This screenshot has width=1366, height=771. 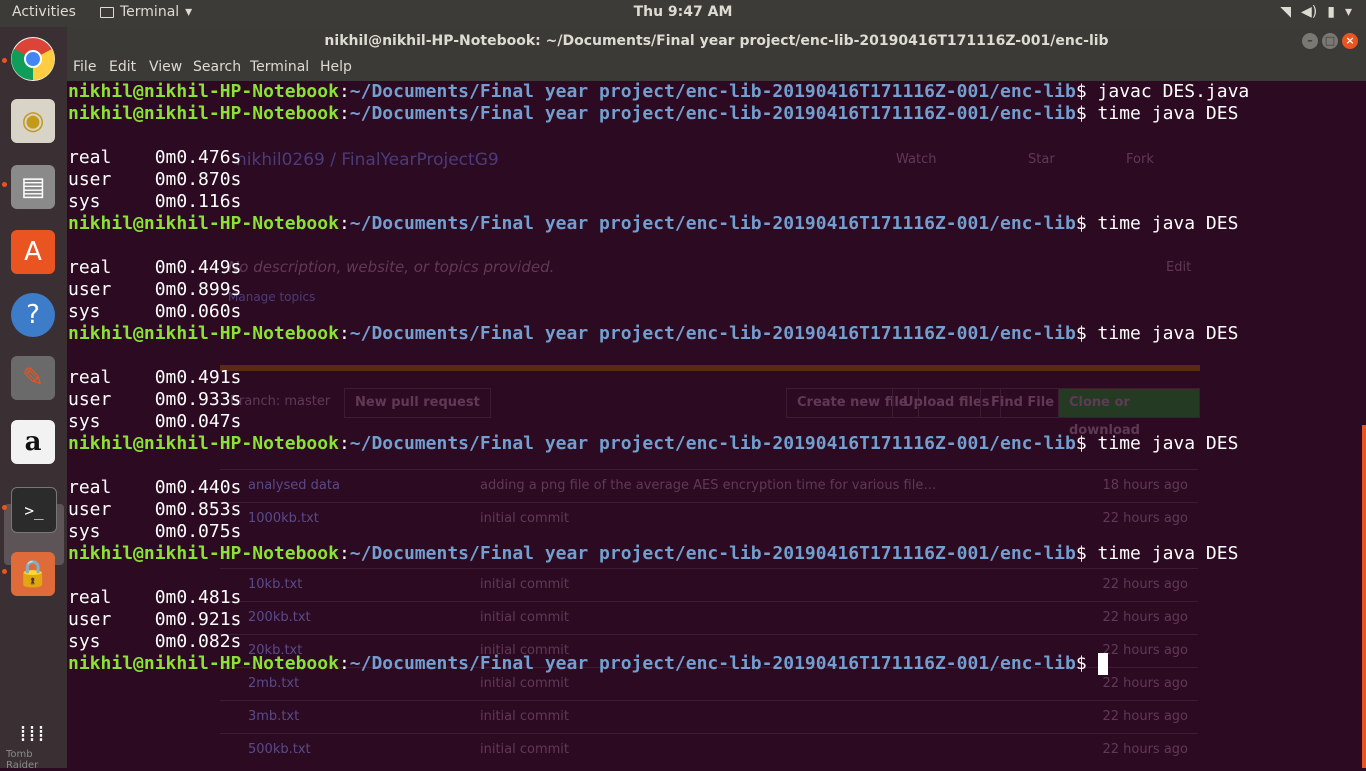 I want to click on file-row: 200kb.txt initial commit 22 hours ago, so click(x=709, y=617).